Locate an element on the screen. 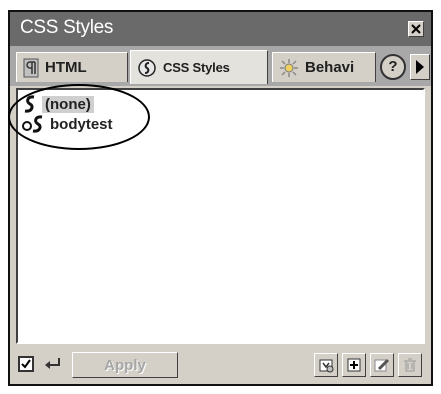  close-icon is located at coordinates (416, 29).